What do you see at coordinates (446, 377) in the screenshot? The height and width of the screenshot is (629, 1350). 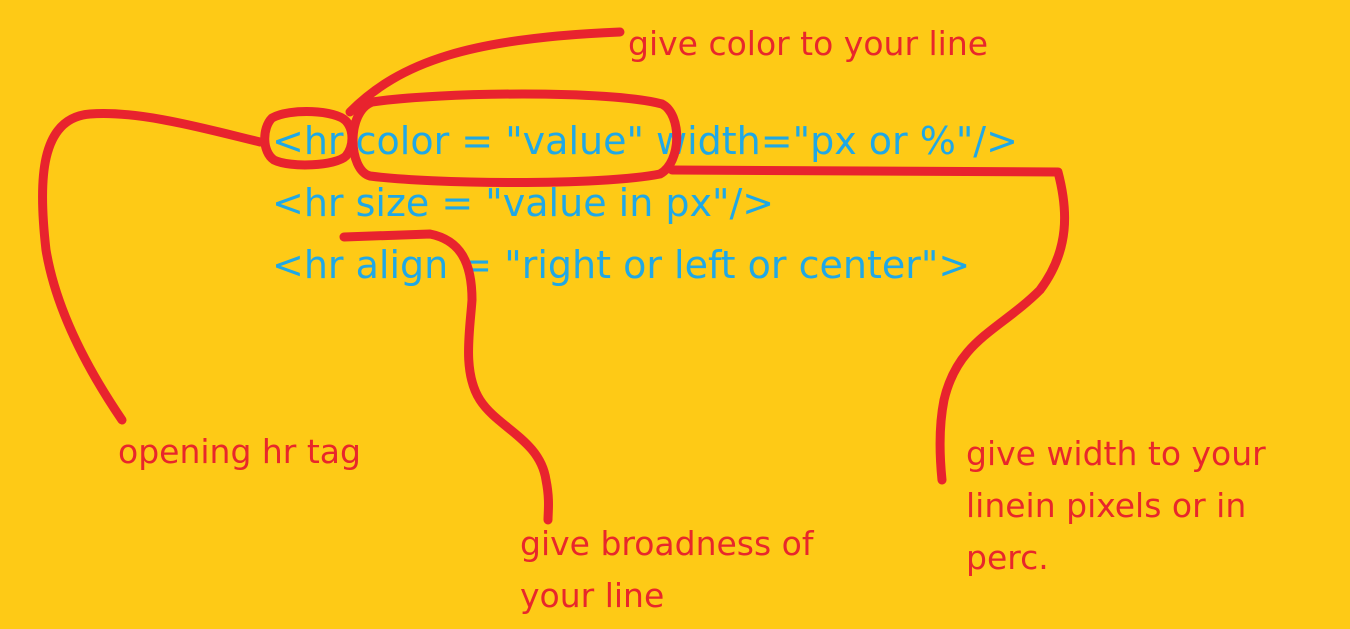 I see `size-leader-line` at bounding box center [446, 377].